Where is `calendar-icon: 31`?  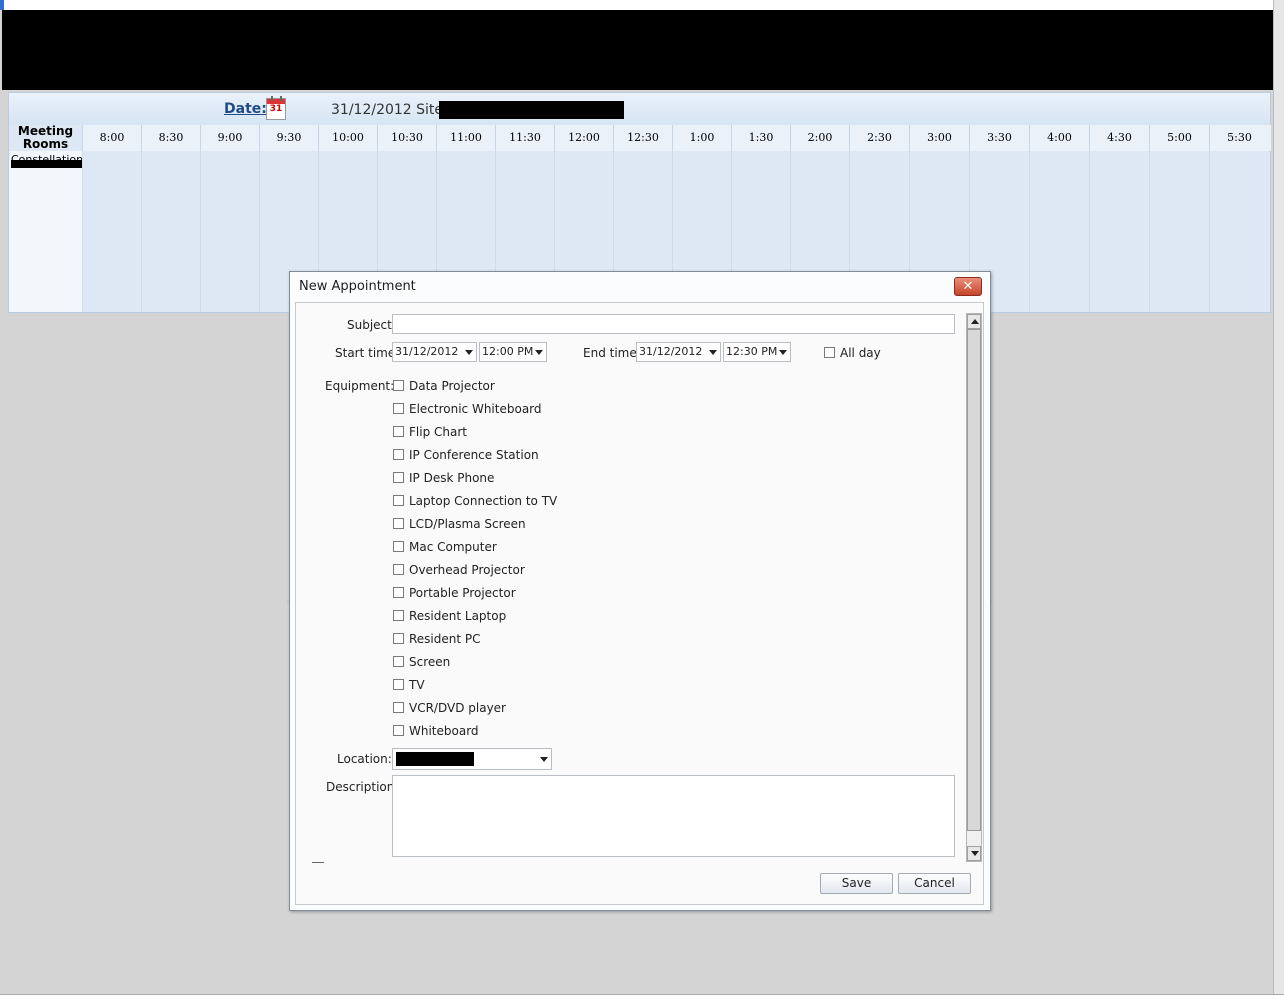 calendar-icon: 31 is located at coordinates (276, 108).